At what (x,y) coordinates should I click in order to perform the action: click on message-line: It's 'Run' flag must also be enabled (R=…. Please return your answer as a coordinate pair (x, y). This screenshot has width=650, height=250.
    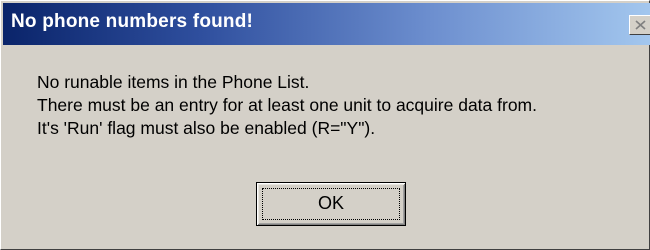
    Looking at the image, I should click on (206, 128).